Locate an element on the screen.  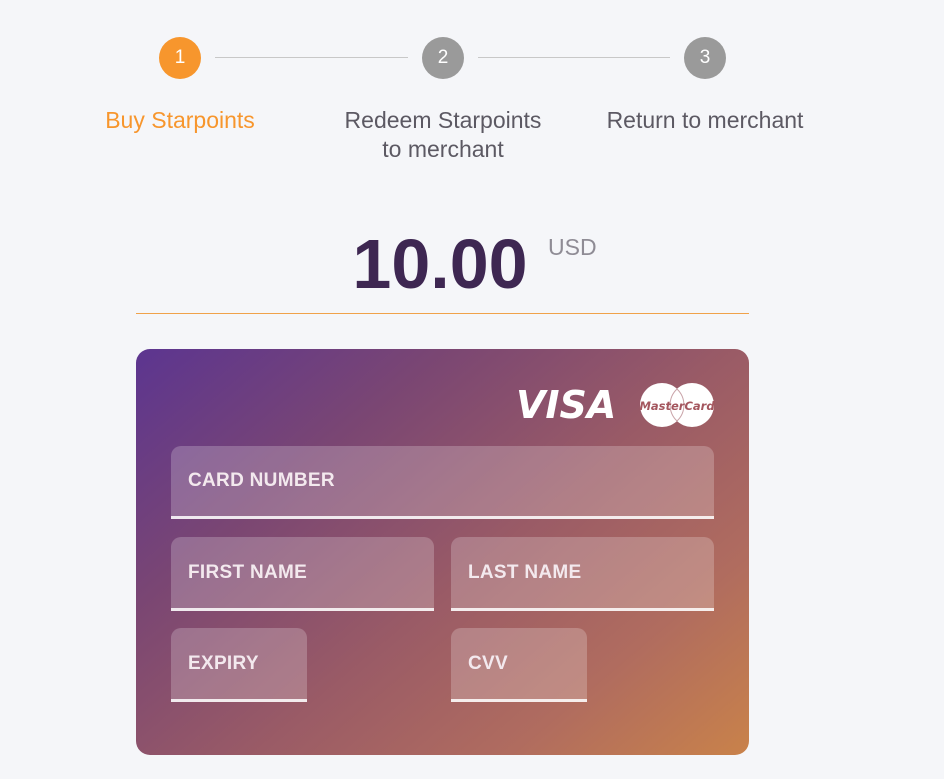
card-number-placeholder: CARD NUMBER is located at coordinates (261, 480).